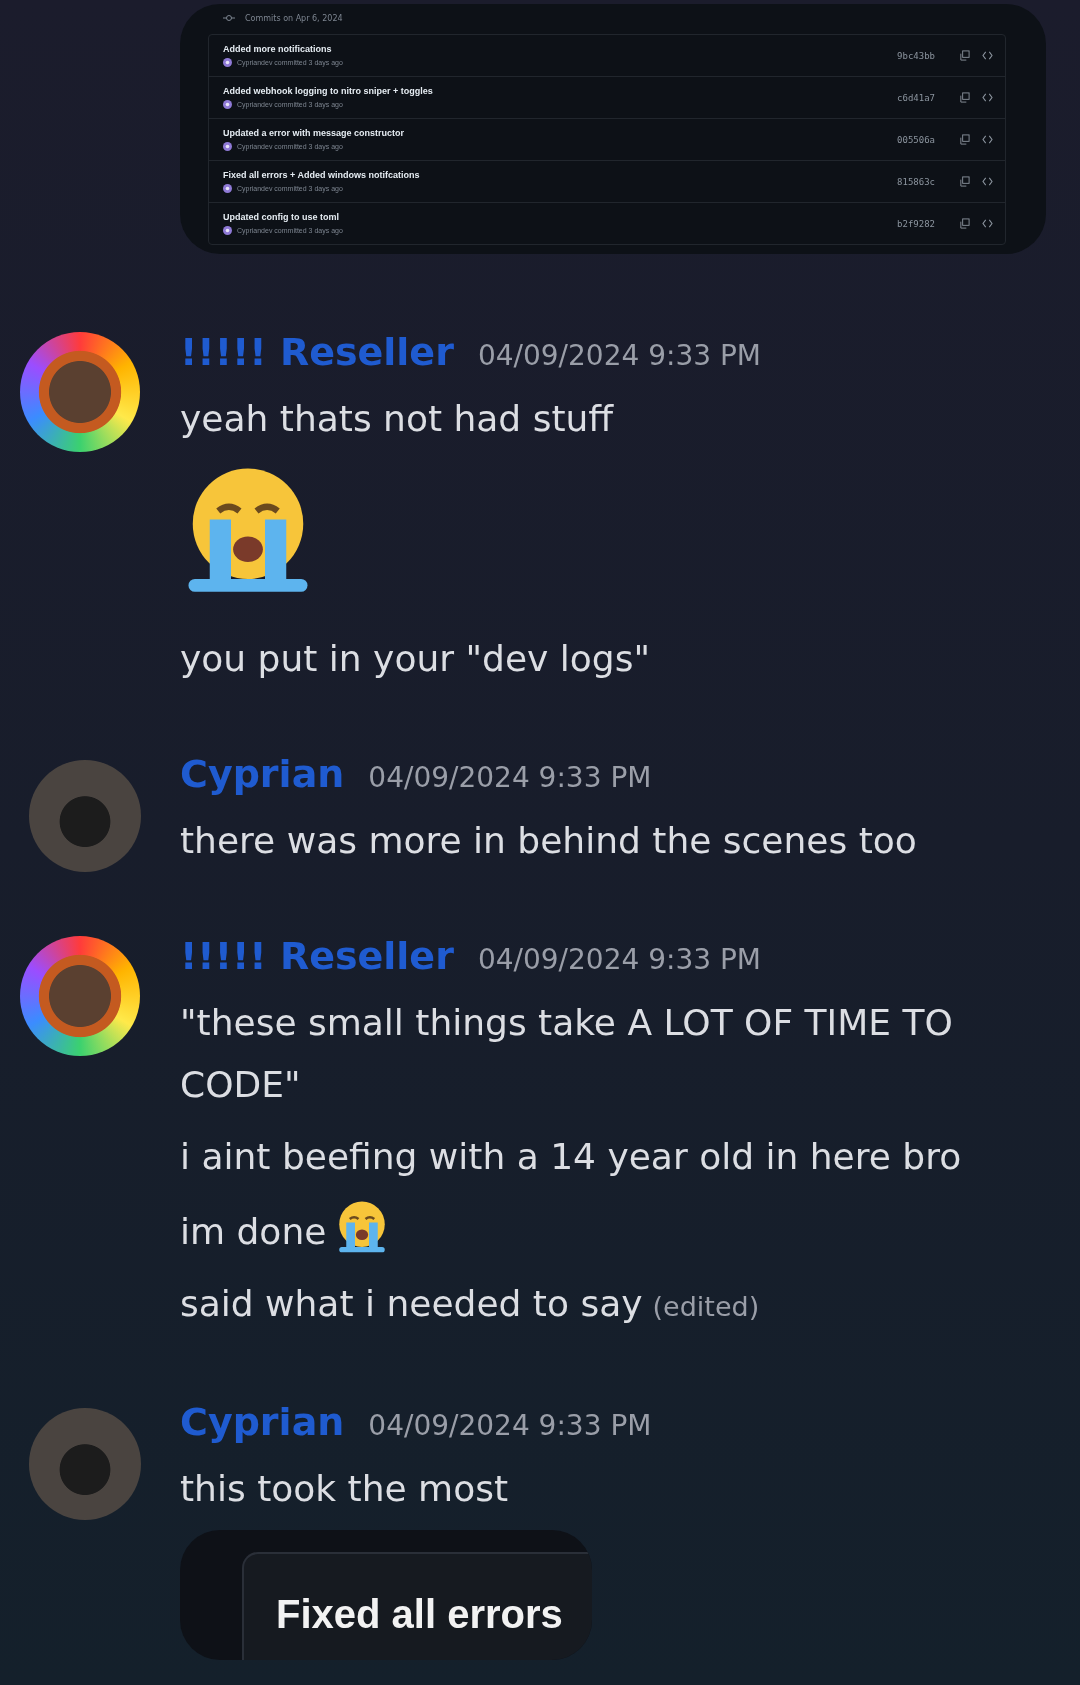 The width and height of the screenshot is (1080, 1685). What do you see at coordinates (916, 223) in the screenshot?
I see `commit-hash: b2f9282` at bounding box center [916, 223].